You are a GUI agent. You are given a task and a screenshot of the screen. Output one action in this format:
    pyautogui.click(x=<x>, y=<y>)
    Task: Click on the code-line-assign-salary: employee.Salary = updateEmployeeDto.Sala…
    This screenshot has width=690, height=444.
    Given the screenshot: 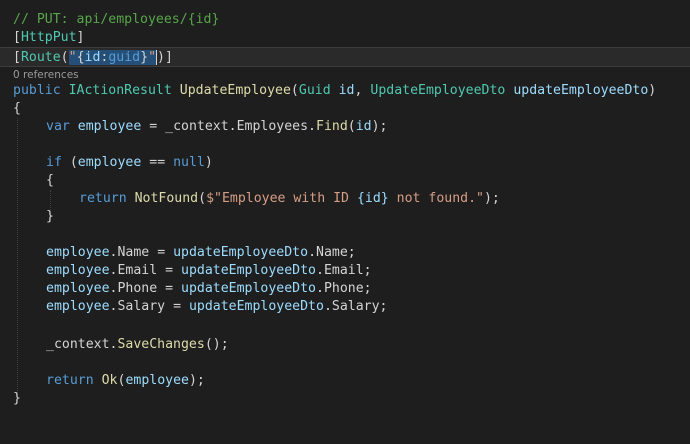 What is the action you would take?
    pyautogui.click(x=345, y=307)
    